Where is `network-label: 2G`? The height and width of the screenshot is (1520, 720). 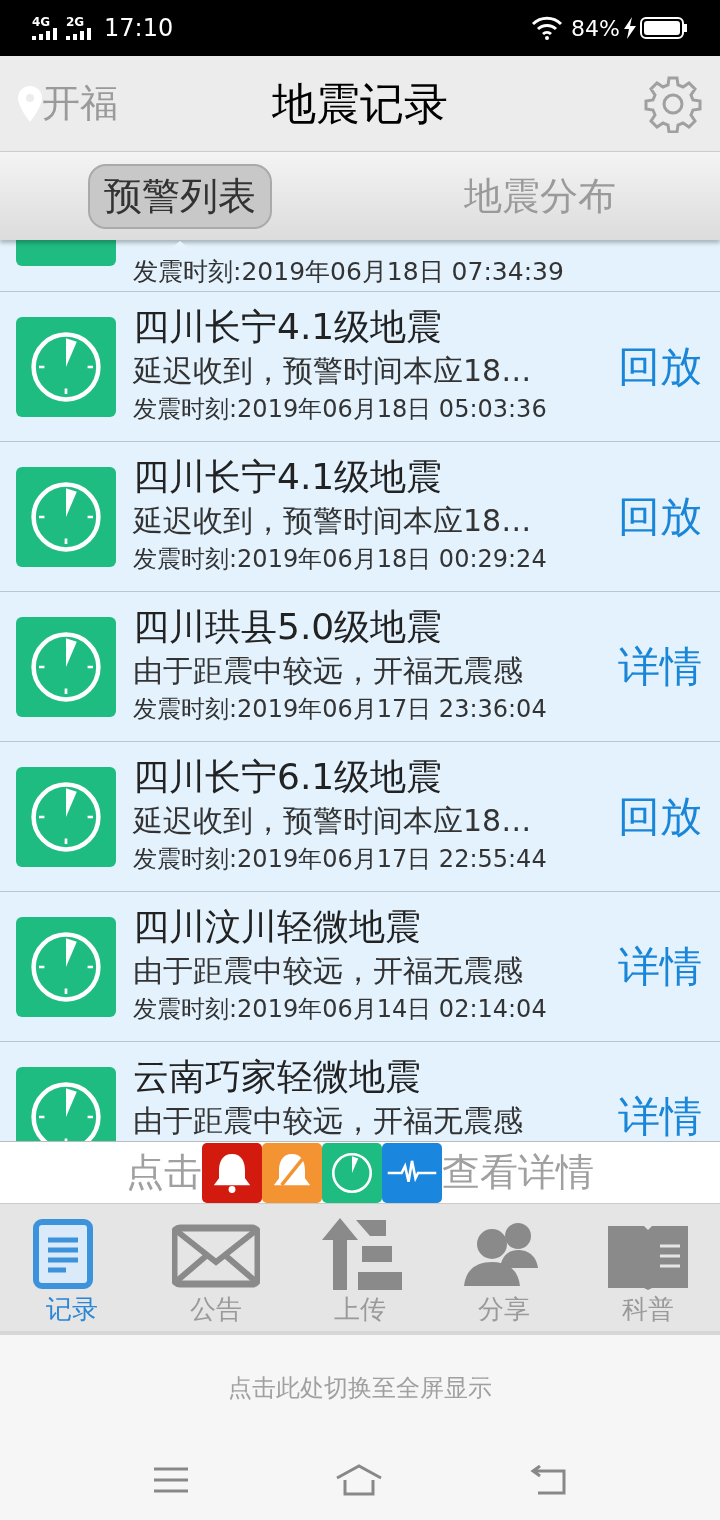
network-label: 2G is located at coordinates (75, 22).